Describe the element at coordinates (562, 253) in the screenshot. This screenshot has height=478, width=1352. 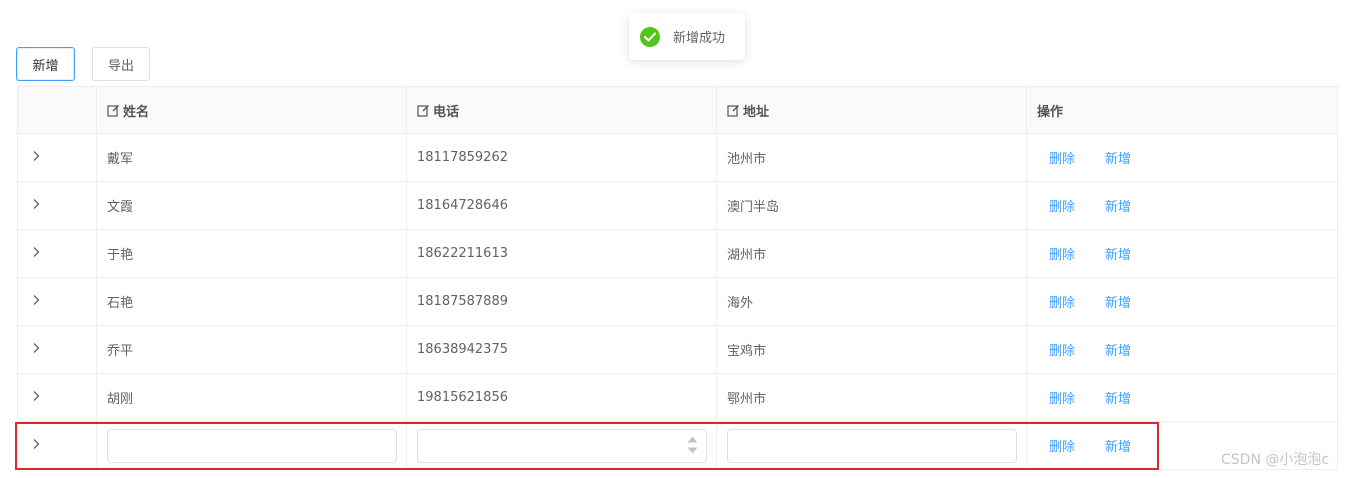
I see `cell-phone: 18622211613` at that location.